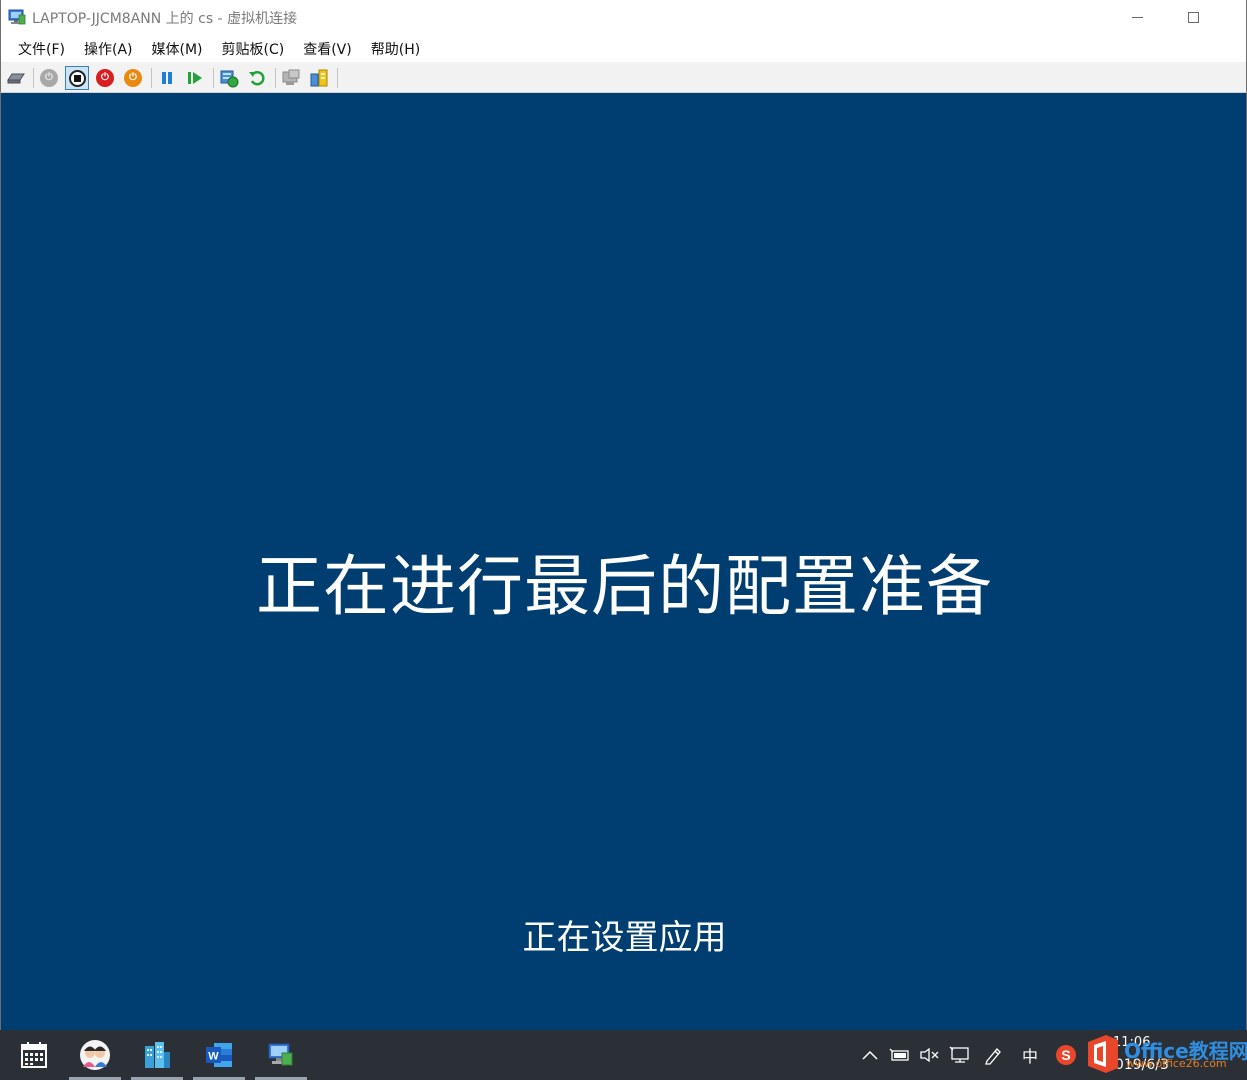 This screenshot has height=1080, width=1247. I want to click on checkpoint-icon, so click(229, 79).